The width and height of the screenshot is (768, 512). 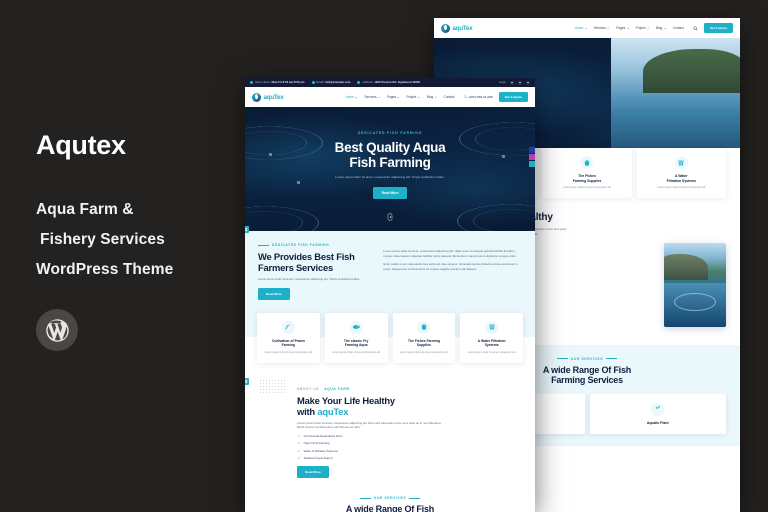 What do you see at coordinates (409, 451) in the screenshot?
I see `checklist-item: Water & Filtration Systems` at bounding box center [409, 451].